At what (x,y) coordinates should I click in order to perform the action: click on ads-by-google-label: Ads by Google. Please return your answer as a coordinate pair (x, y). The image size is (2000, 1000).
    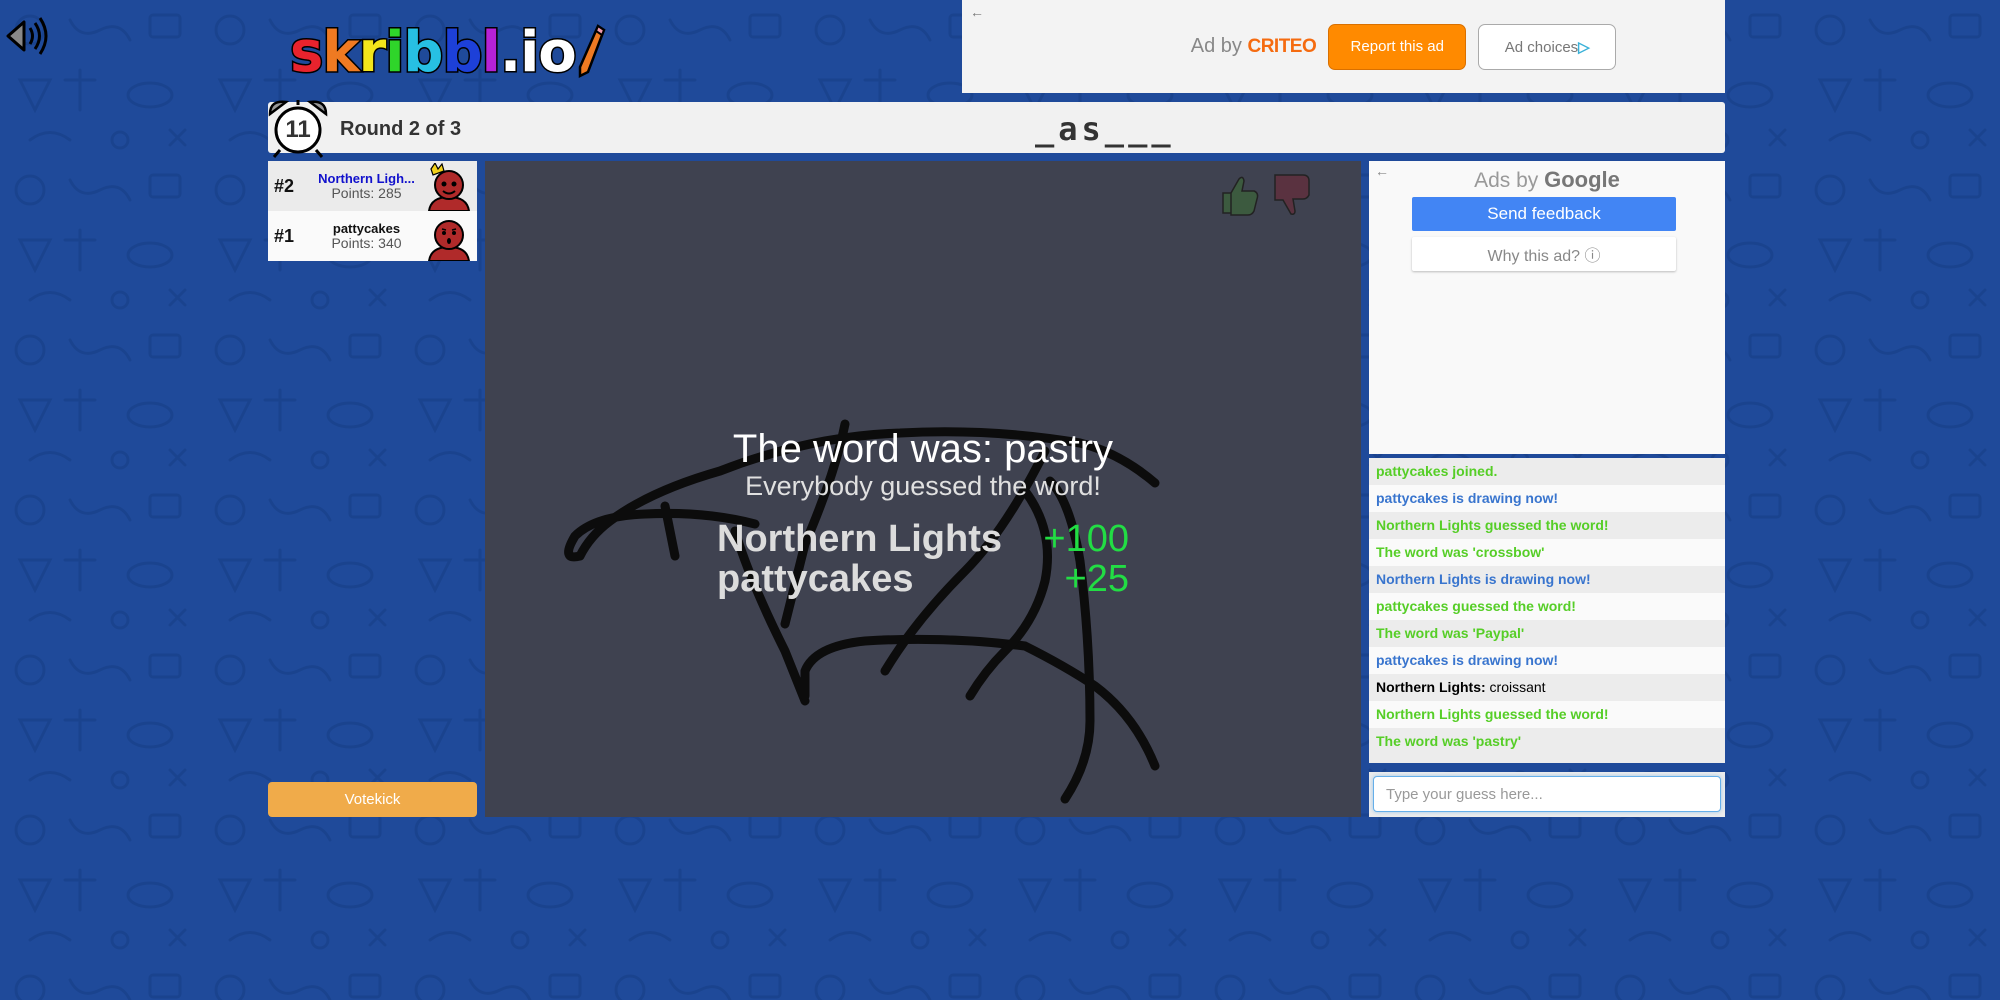
    Looking at the image, I should click on (1547, 180).